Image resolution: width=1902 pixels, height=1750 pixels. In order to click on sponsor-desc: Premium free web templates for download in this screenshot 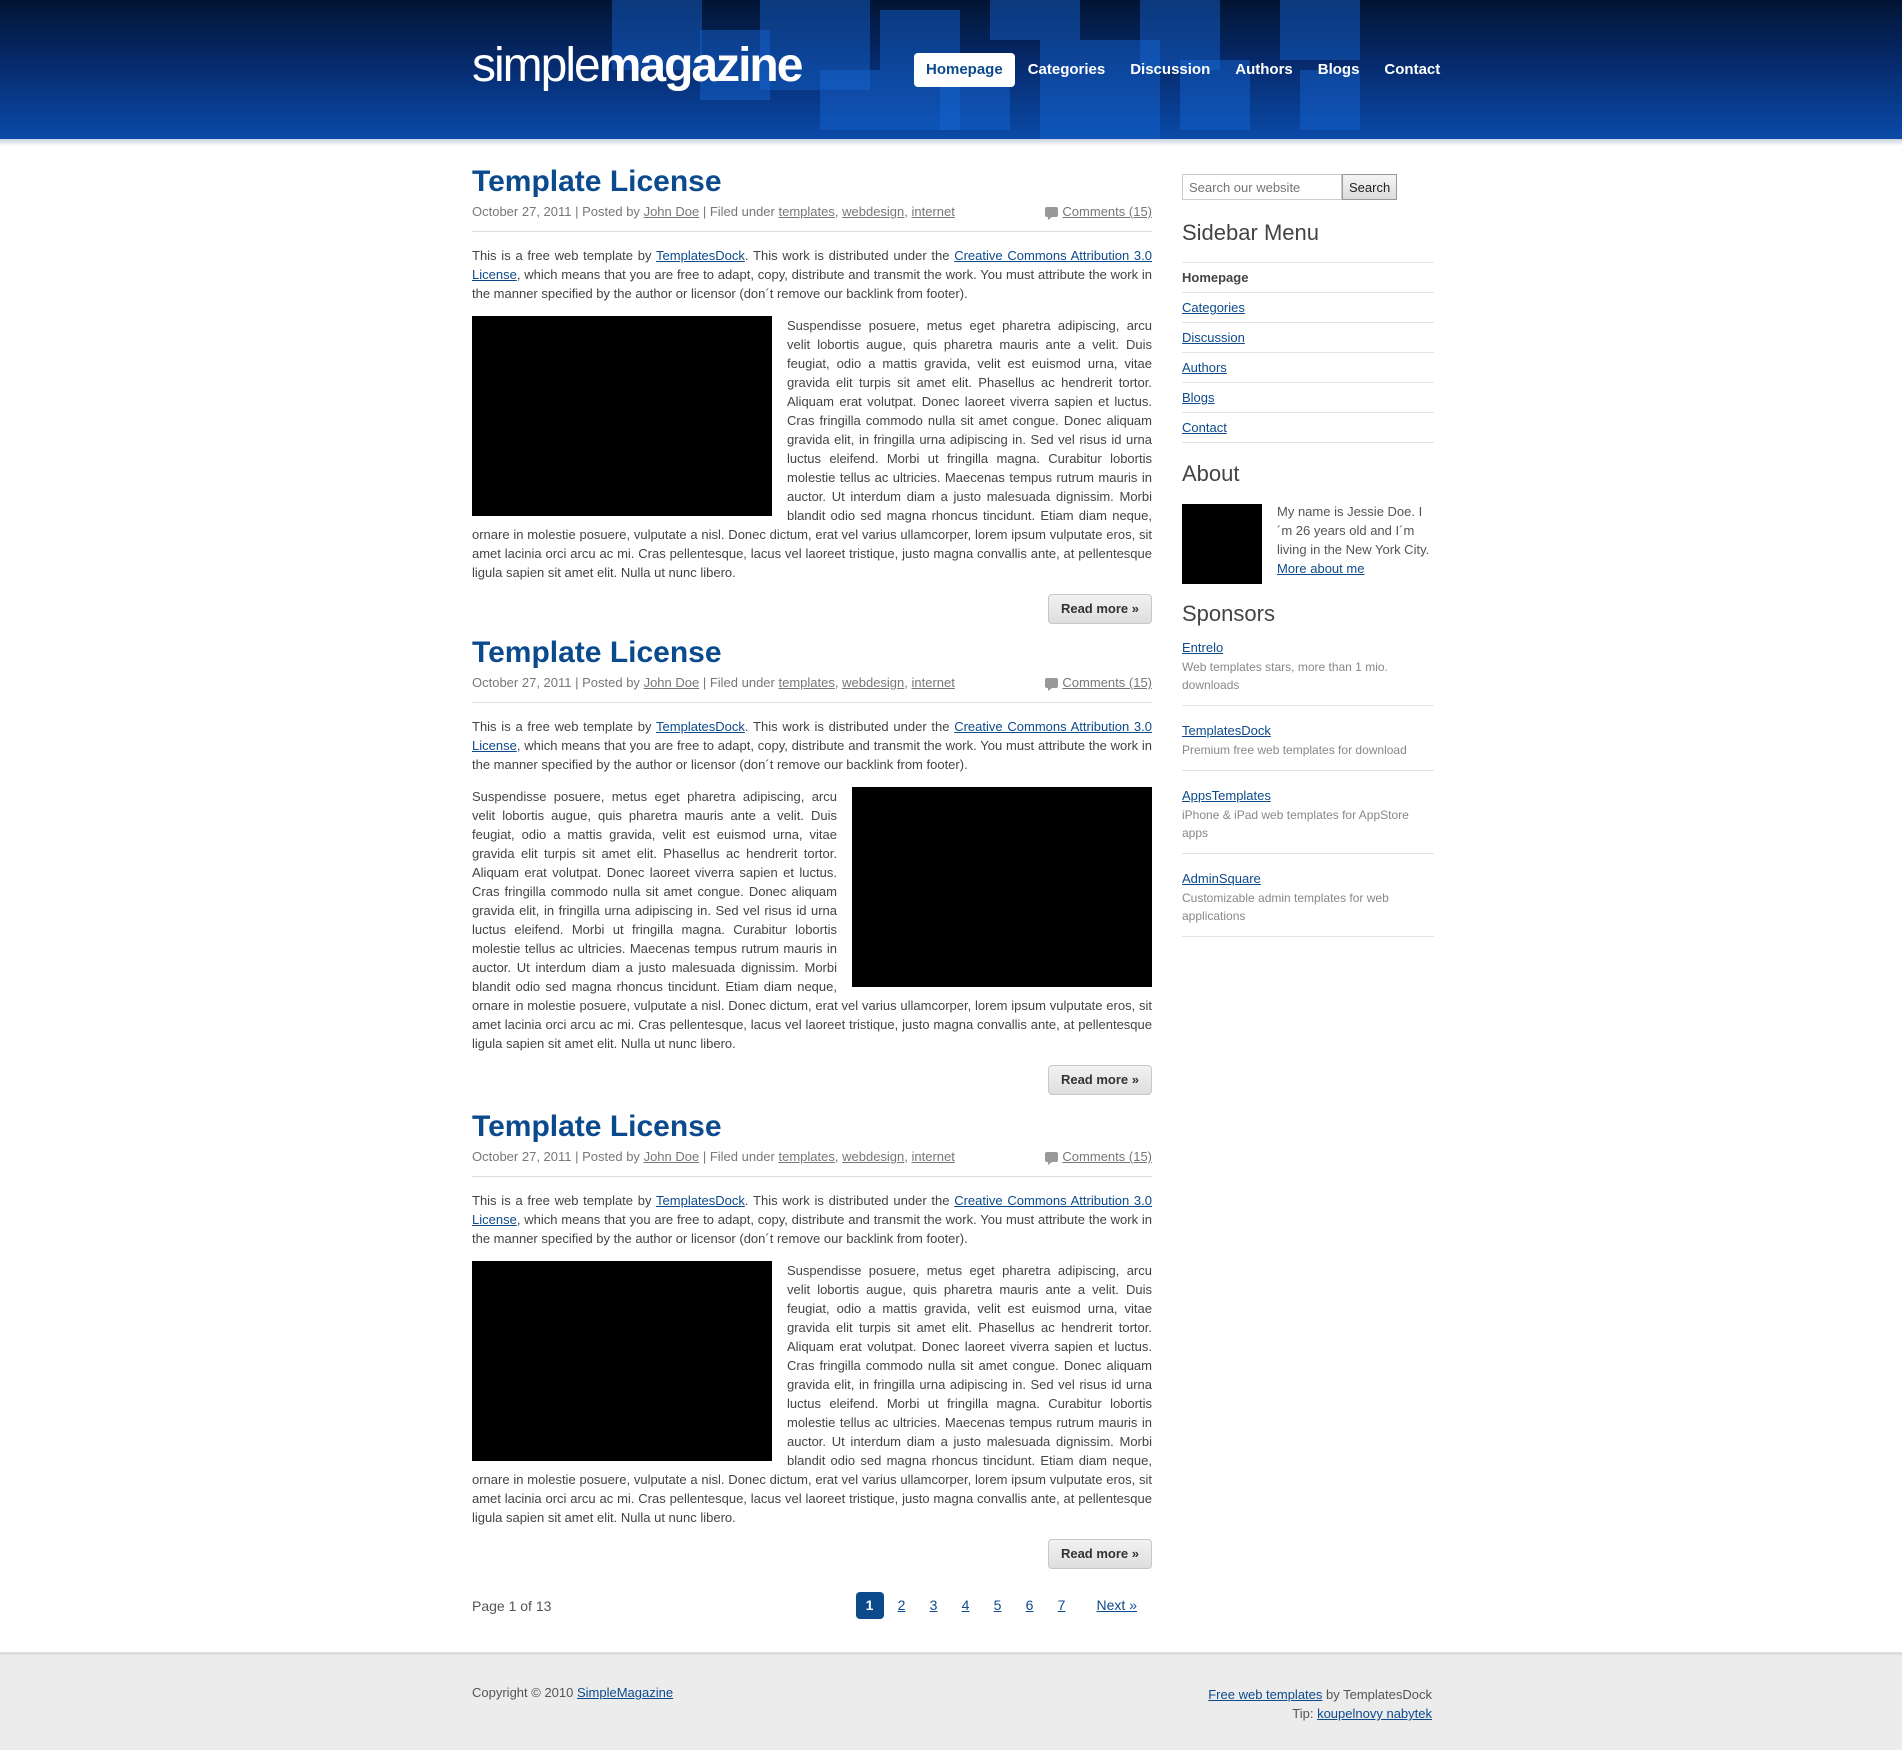, I will do `click(1294, 750)`.